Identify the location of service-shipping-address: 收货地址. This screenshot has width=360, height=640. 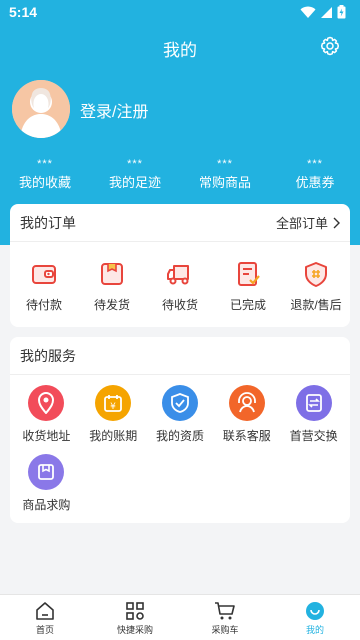
(46, 414).